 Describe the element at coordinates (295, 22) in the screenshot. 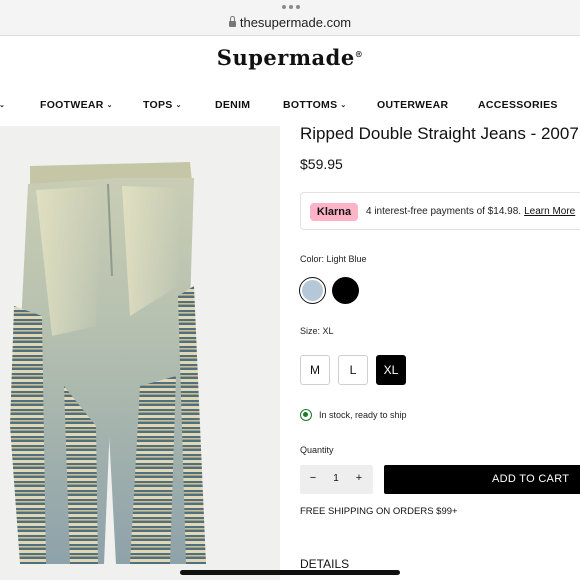

I see `url-text: thesupermade.com` at that location.